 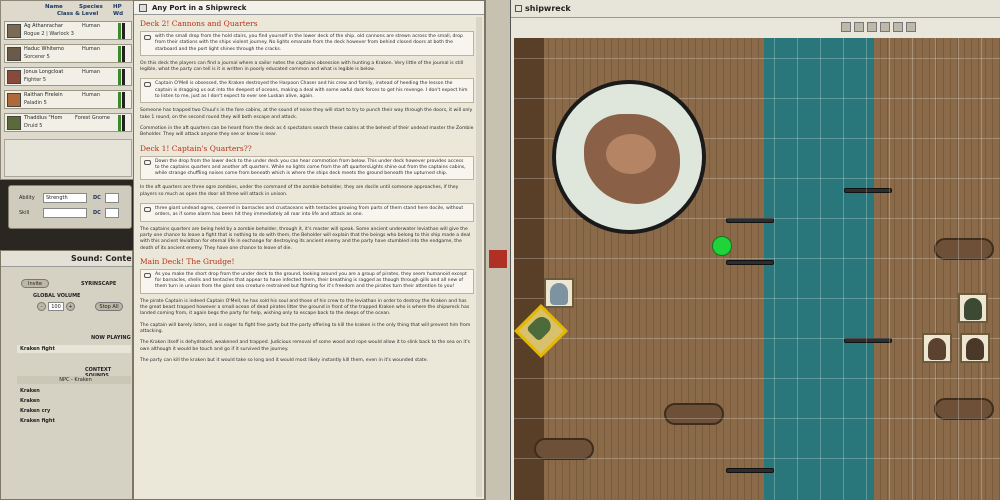 What do you see at coordinates (65, 213) in the screenshot?
I see `skill-select` at bounding box center [65, 213].